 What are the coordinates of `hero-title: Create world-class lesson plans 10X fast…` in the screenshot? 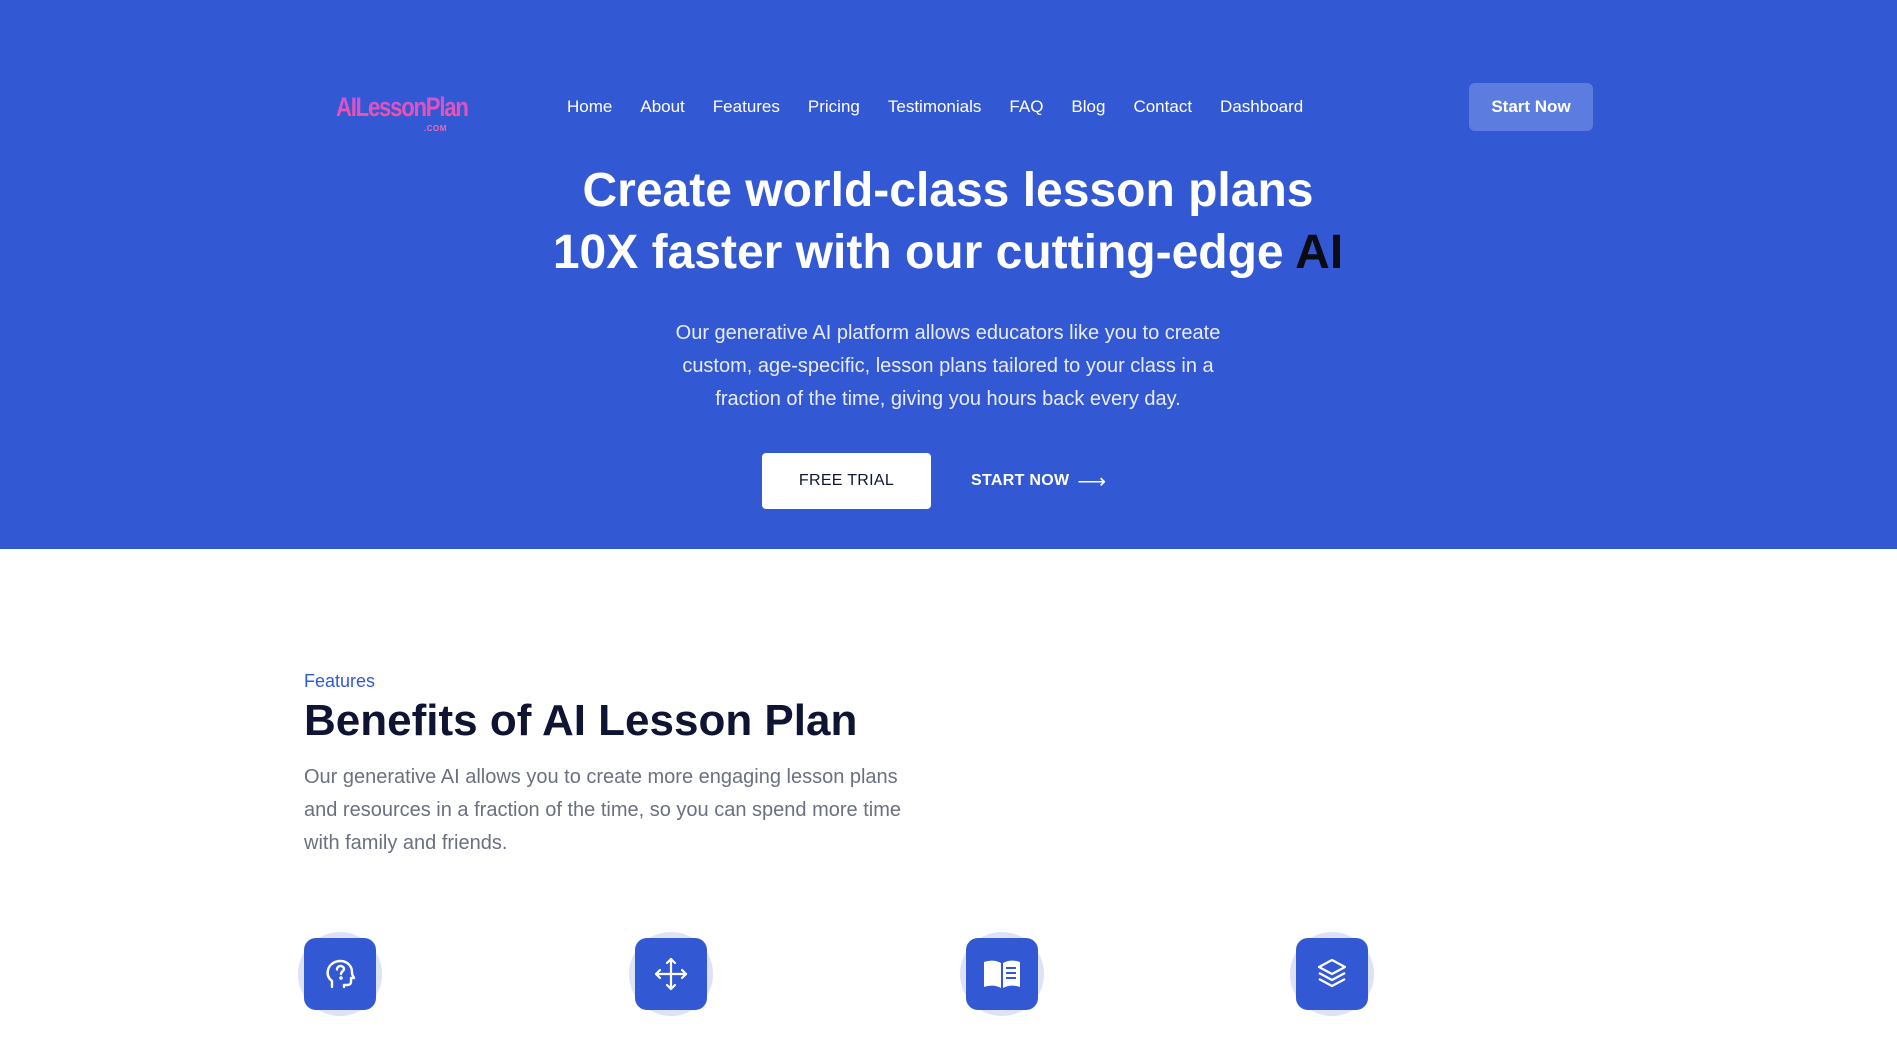 It's located at (948, 222).